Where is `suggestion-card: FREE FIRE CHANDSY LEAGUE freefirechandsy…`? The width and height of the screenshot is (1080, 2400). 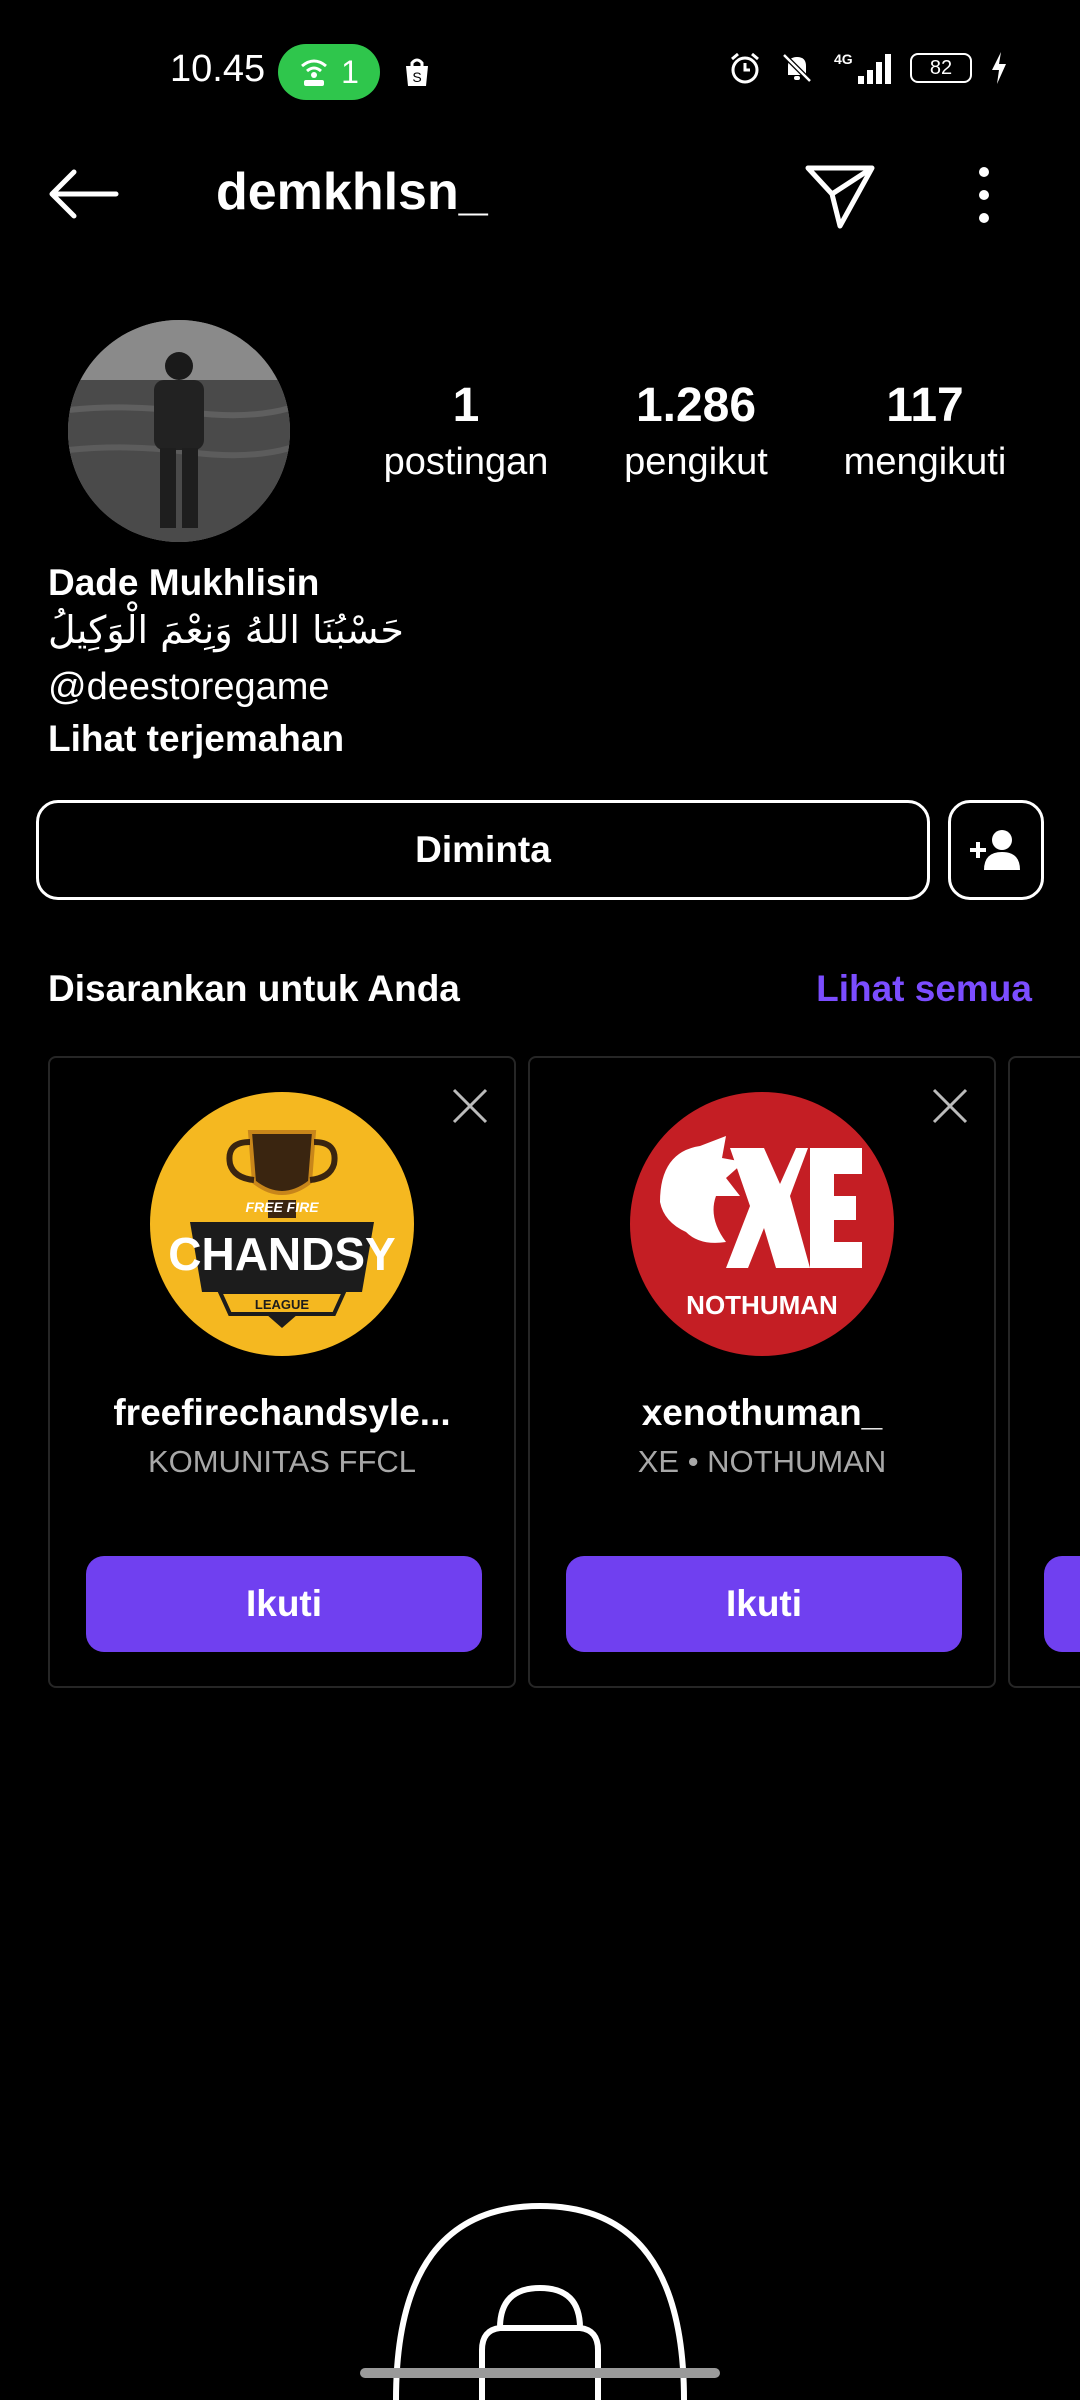 suggestion-card: FREE FIRE CHANDSY LEAGUE freefirechandsy… is located at coordinates (282, 1372).